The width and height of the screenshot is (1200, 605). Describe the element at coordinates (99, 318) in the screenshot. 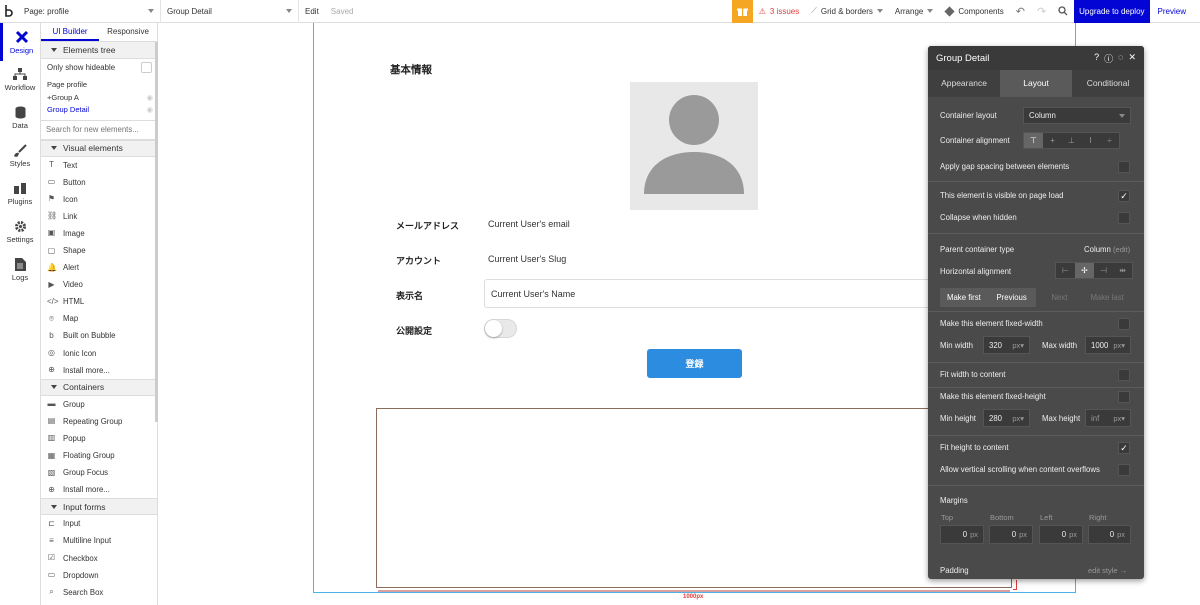

I see `element-map: ⌾ Map` at that location.